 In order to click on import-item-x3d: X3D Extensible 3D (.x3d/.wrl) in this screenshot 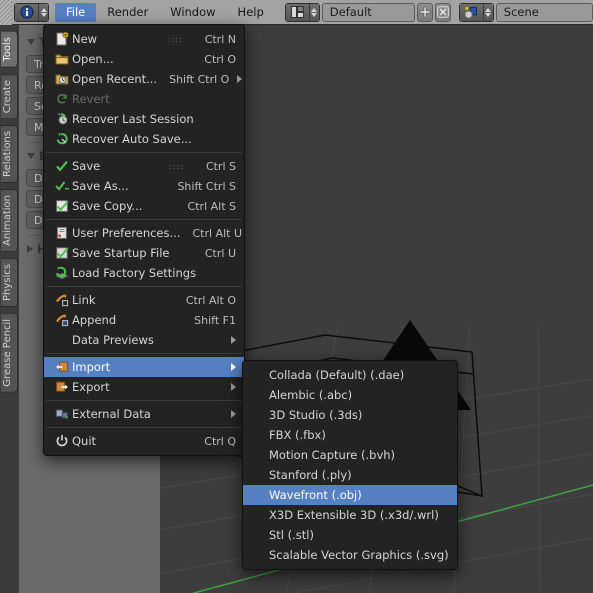, I will do `click(350, 515)`.